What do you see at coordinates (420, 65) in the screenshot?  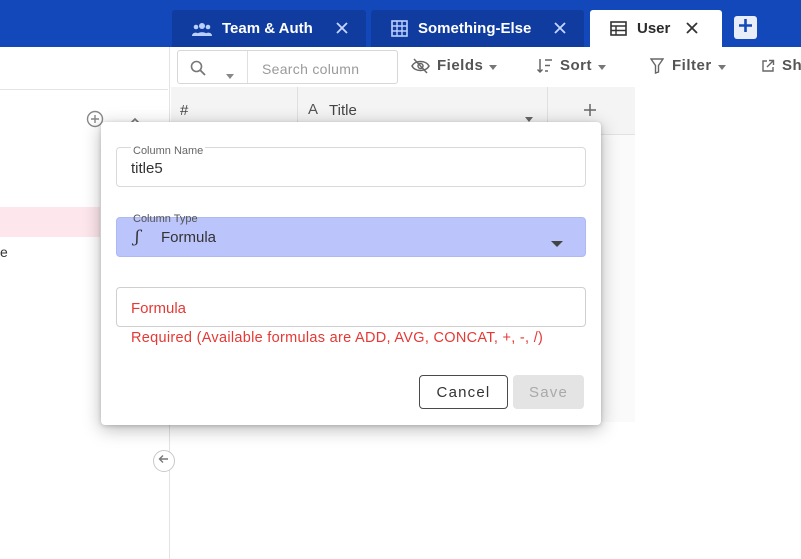 I see `eye-off-icon` at bounding box center [420, 65].